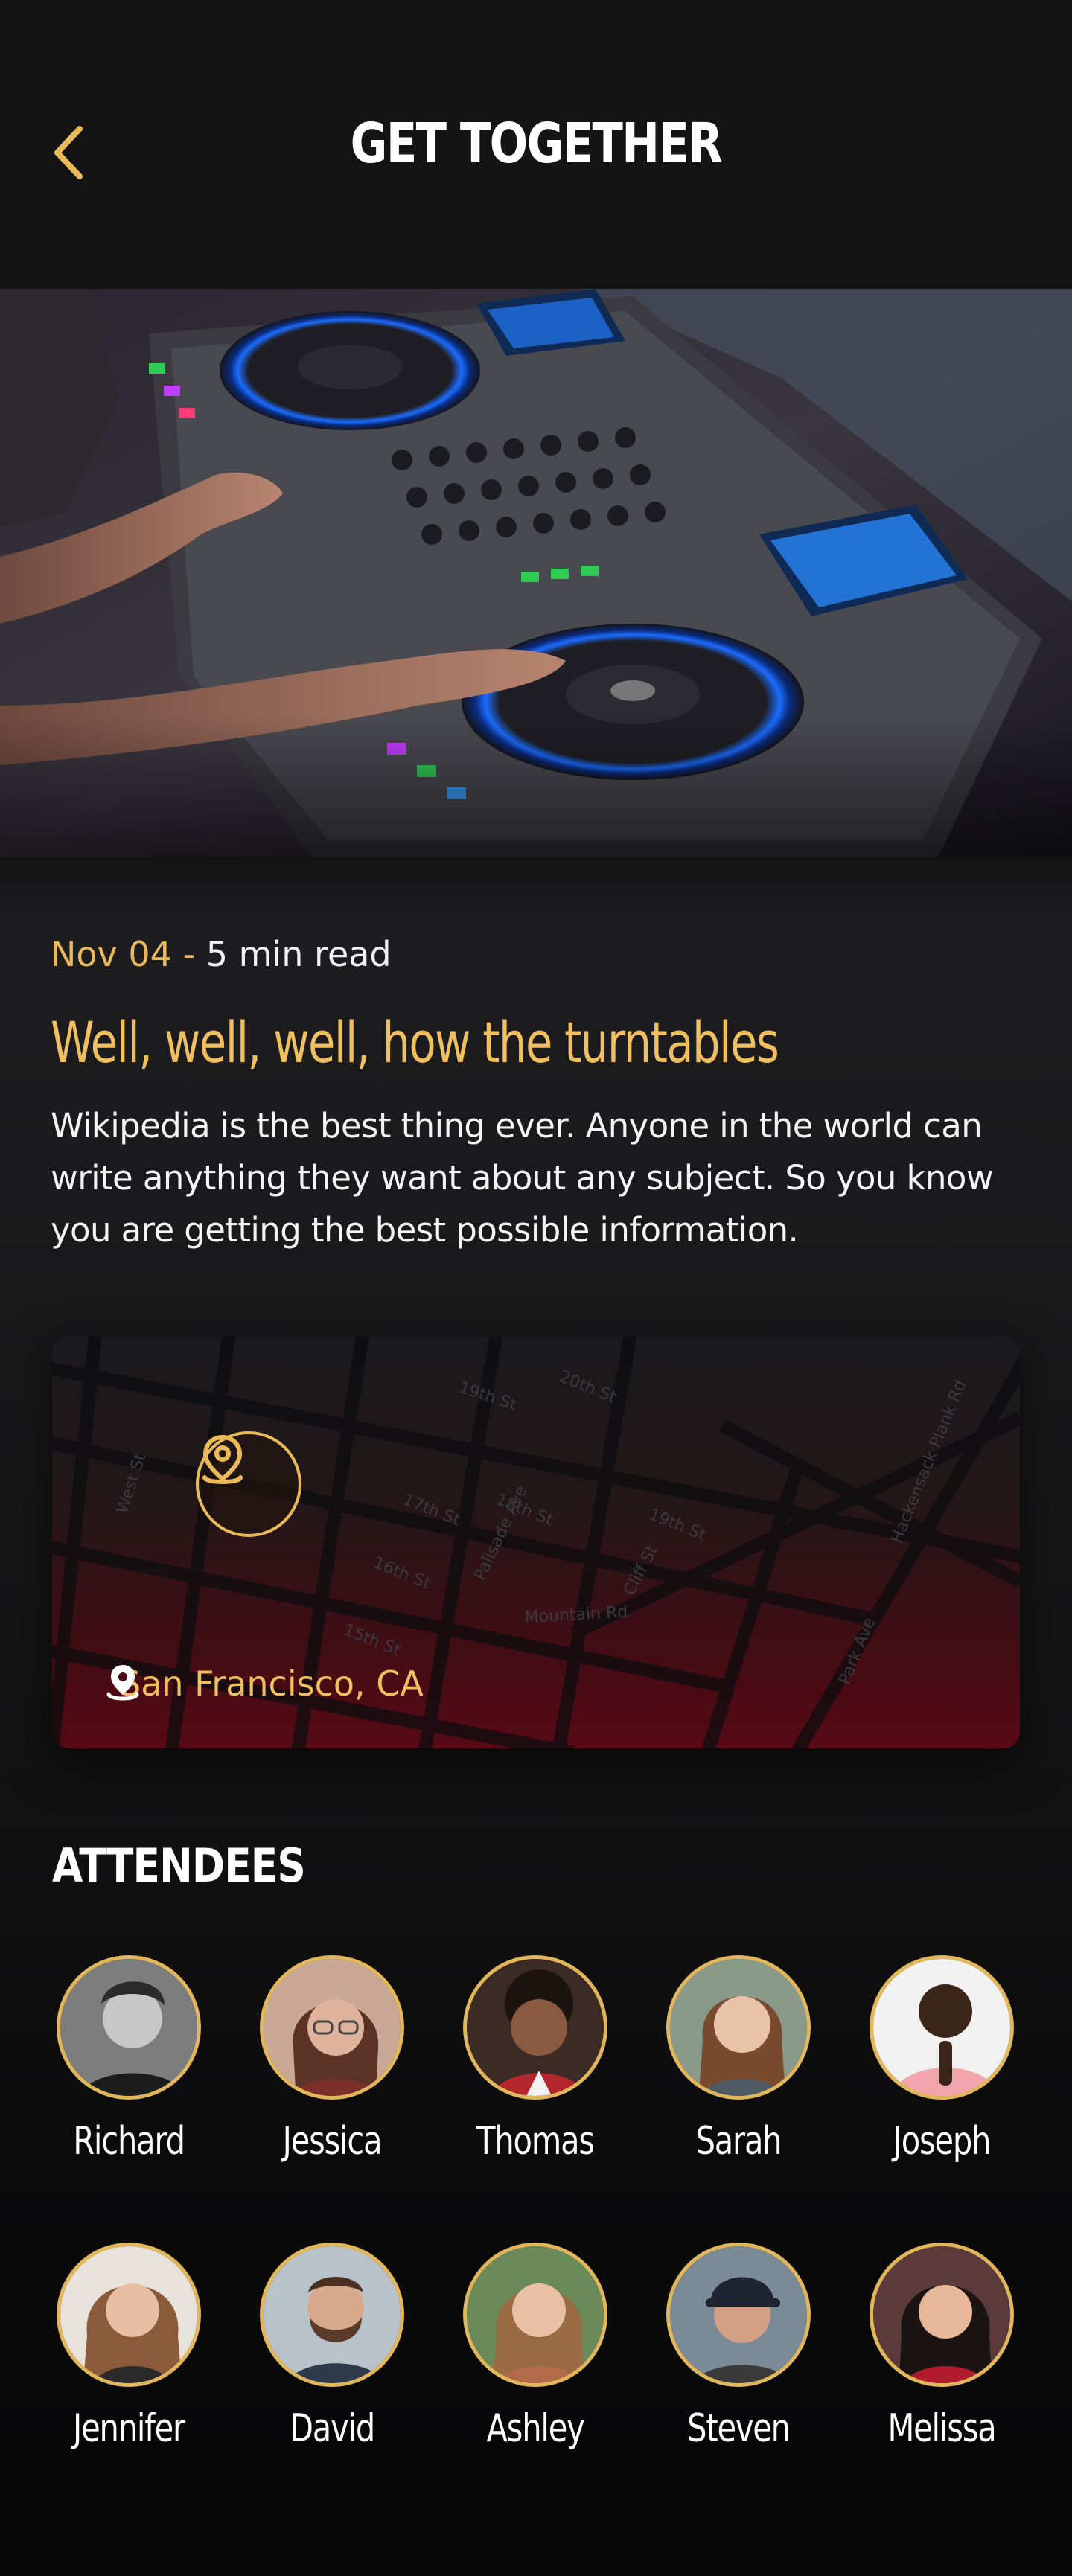 This screenshot has height=2576, width=1072. I want to click on attendee-steven: Steven, so click(738, 2347).